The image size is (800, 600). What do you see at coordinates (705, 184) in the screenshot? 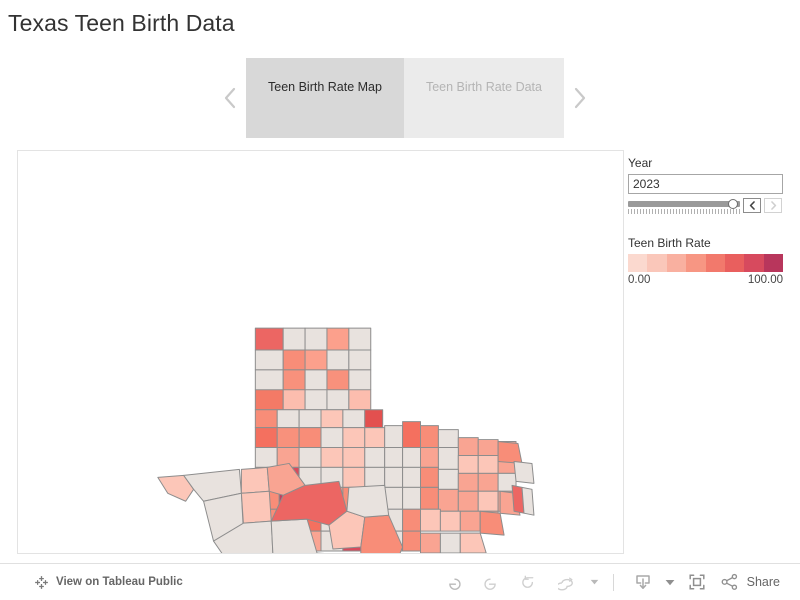
I see `year-input` at bounding box center [705, 184].